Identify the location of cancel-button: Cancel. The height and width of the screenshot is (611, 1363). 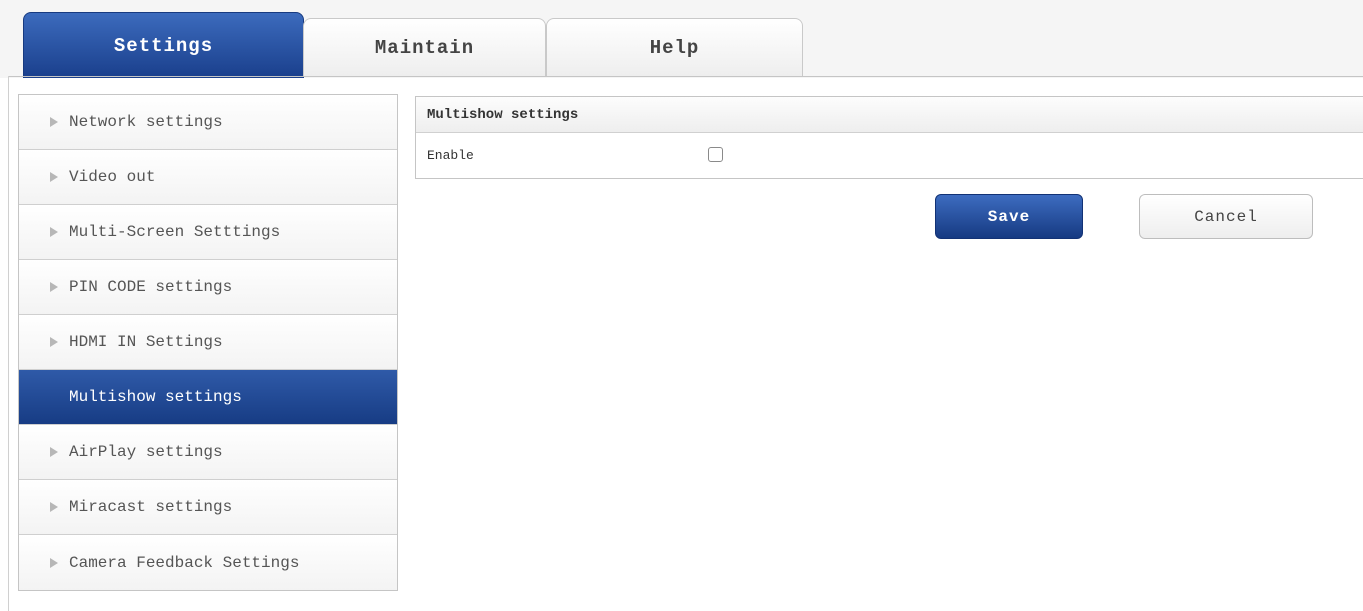
(1226, 216).